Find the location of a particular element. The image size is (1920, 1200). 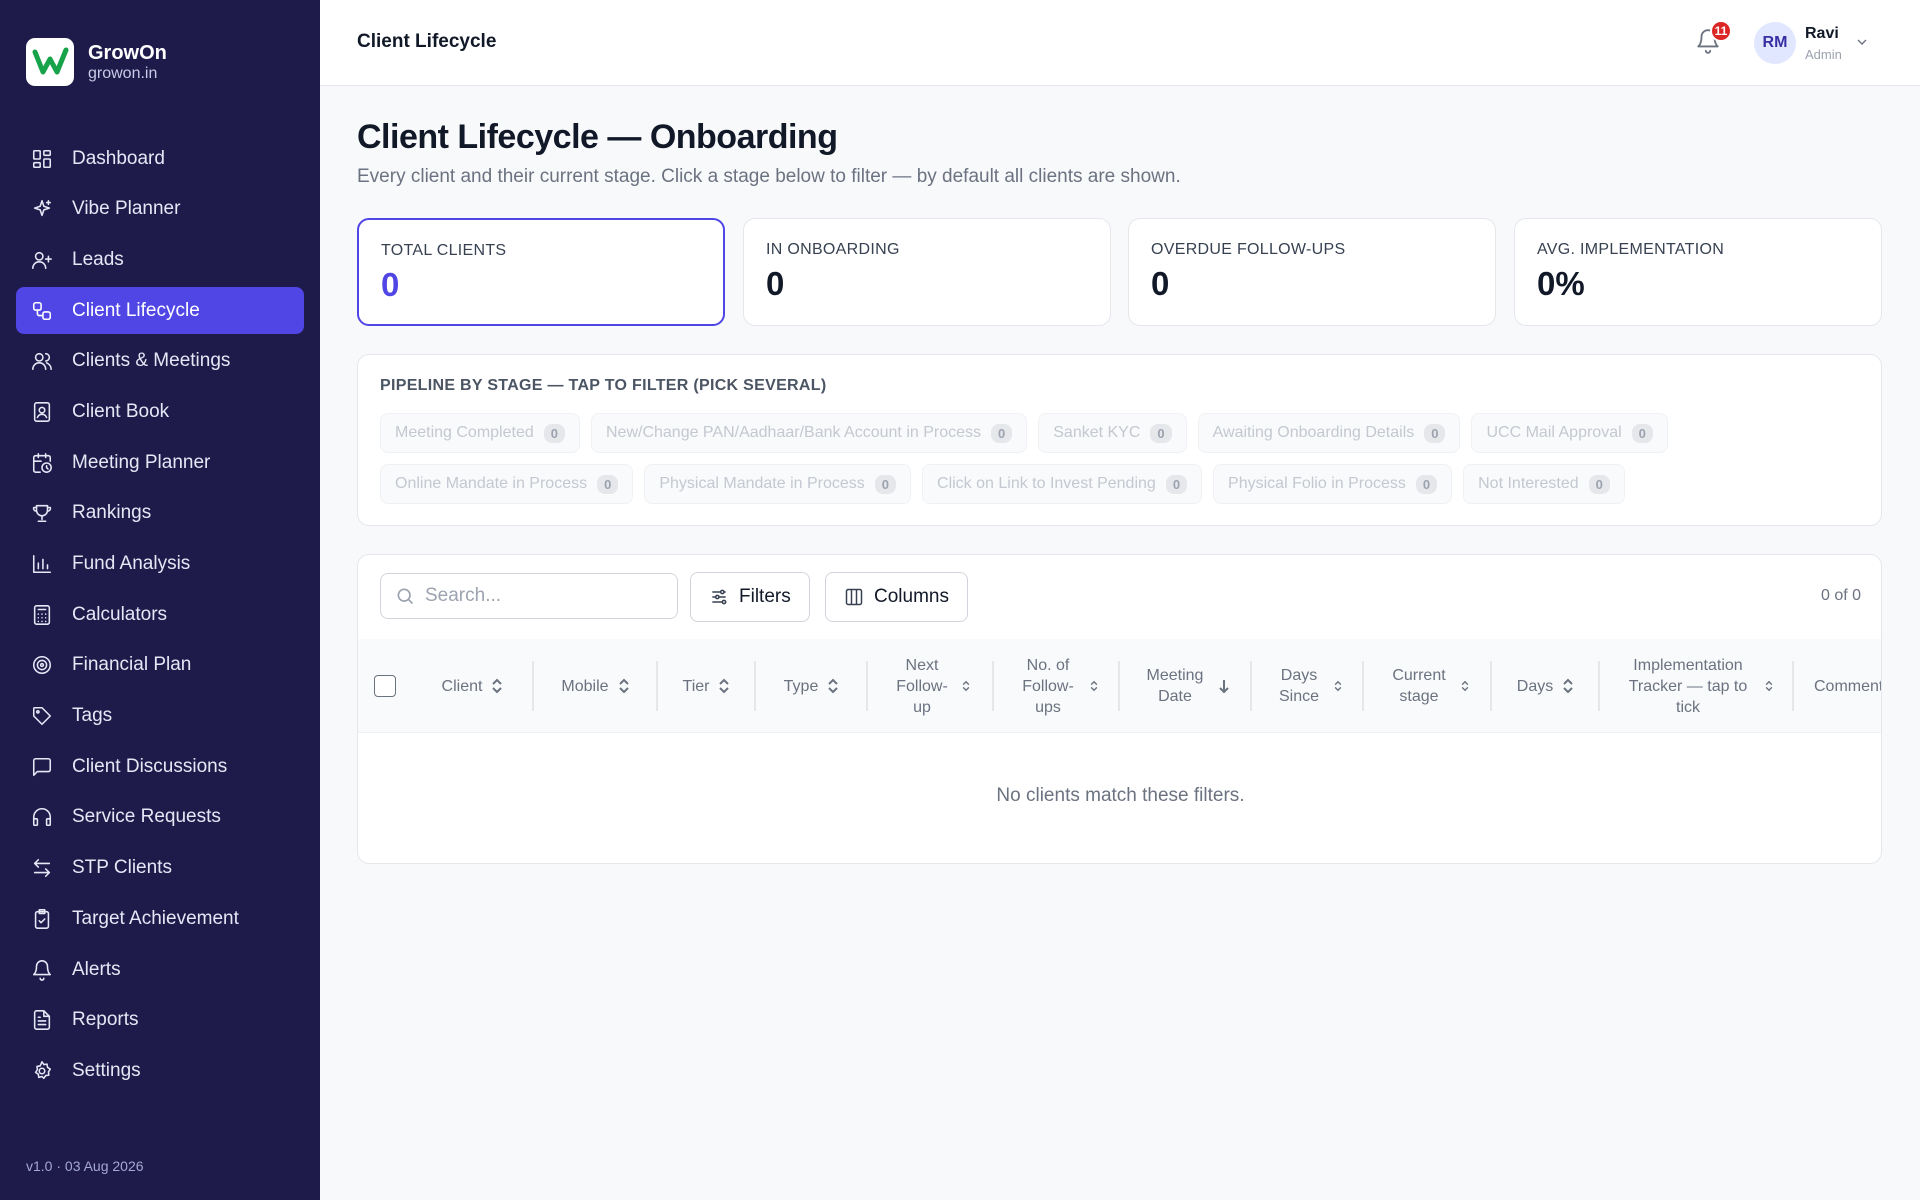

version-label: v1.0 · 03 Aug 2026 is located at coordinates (85, 1166).